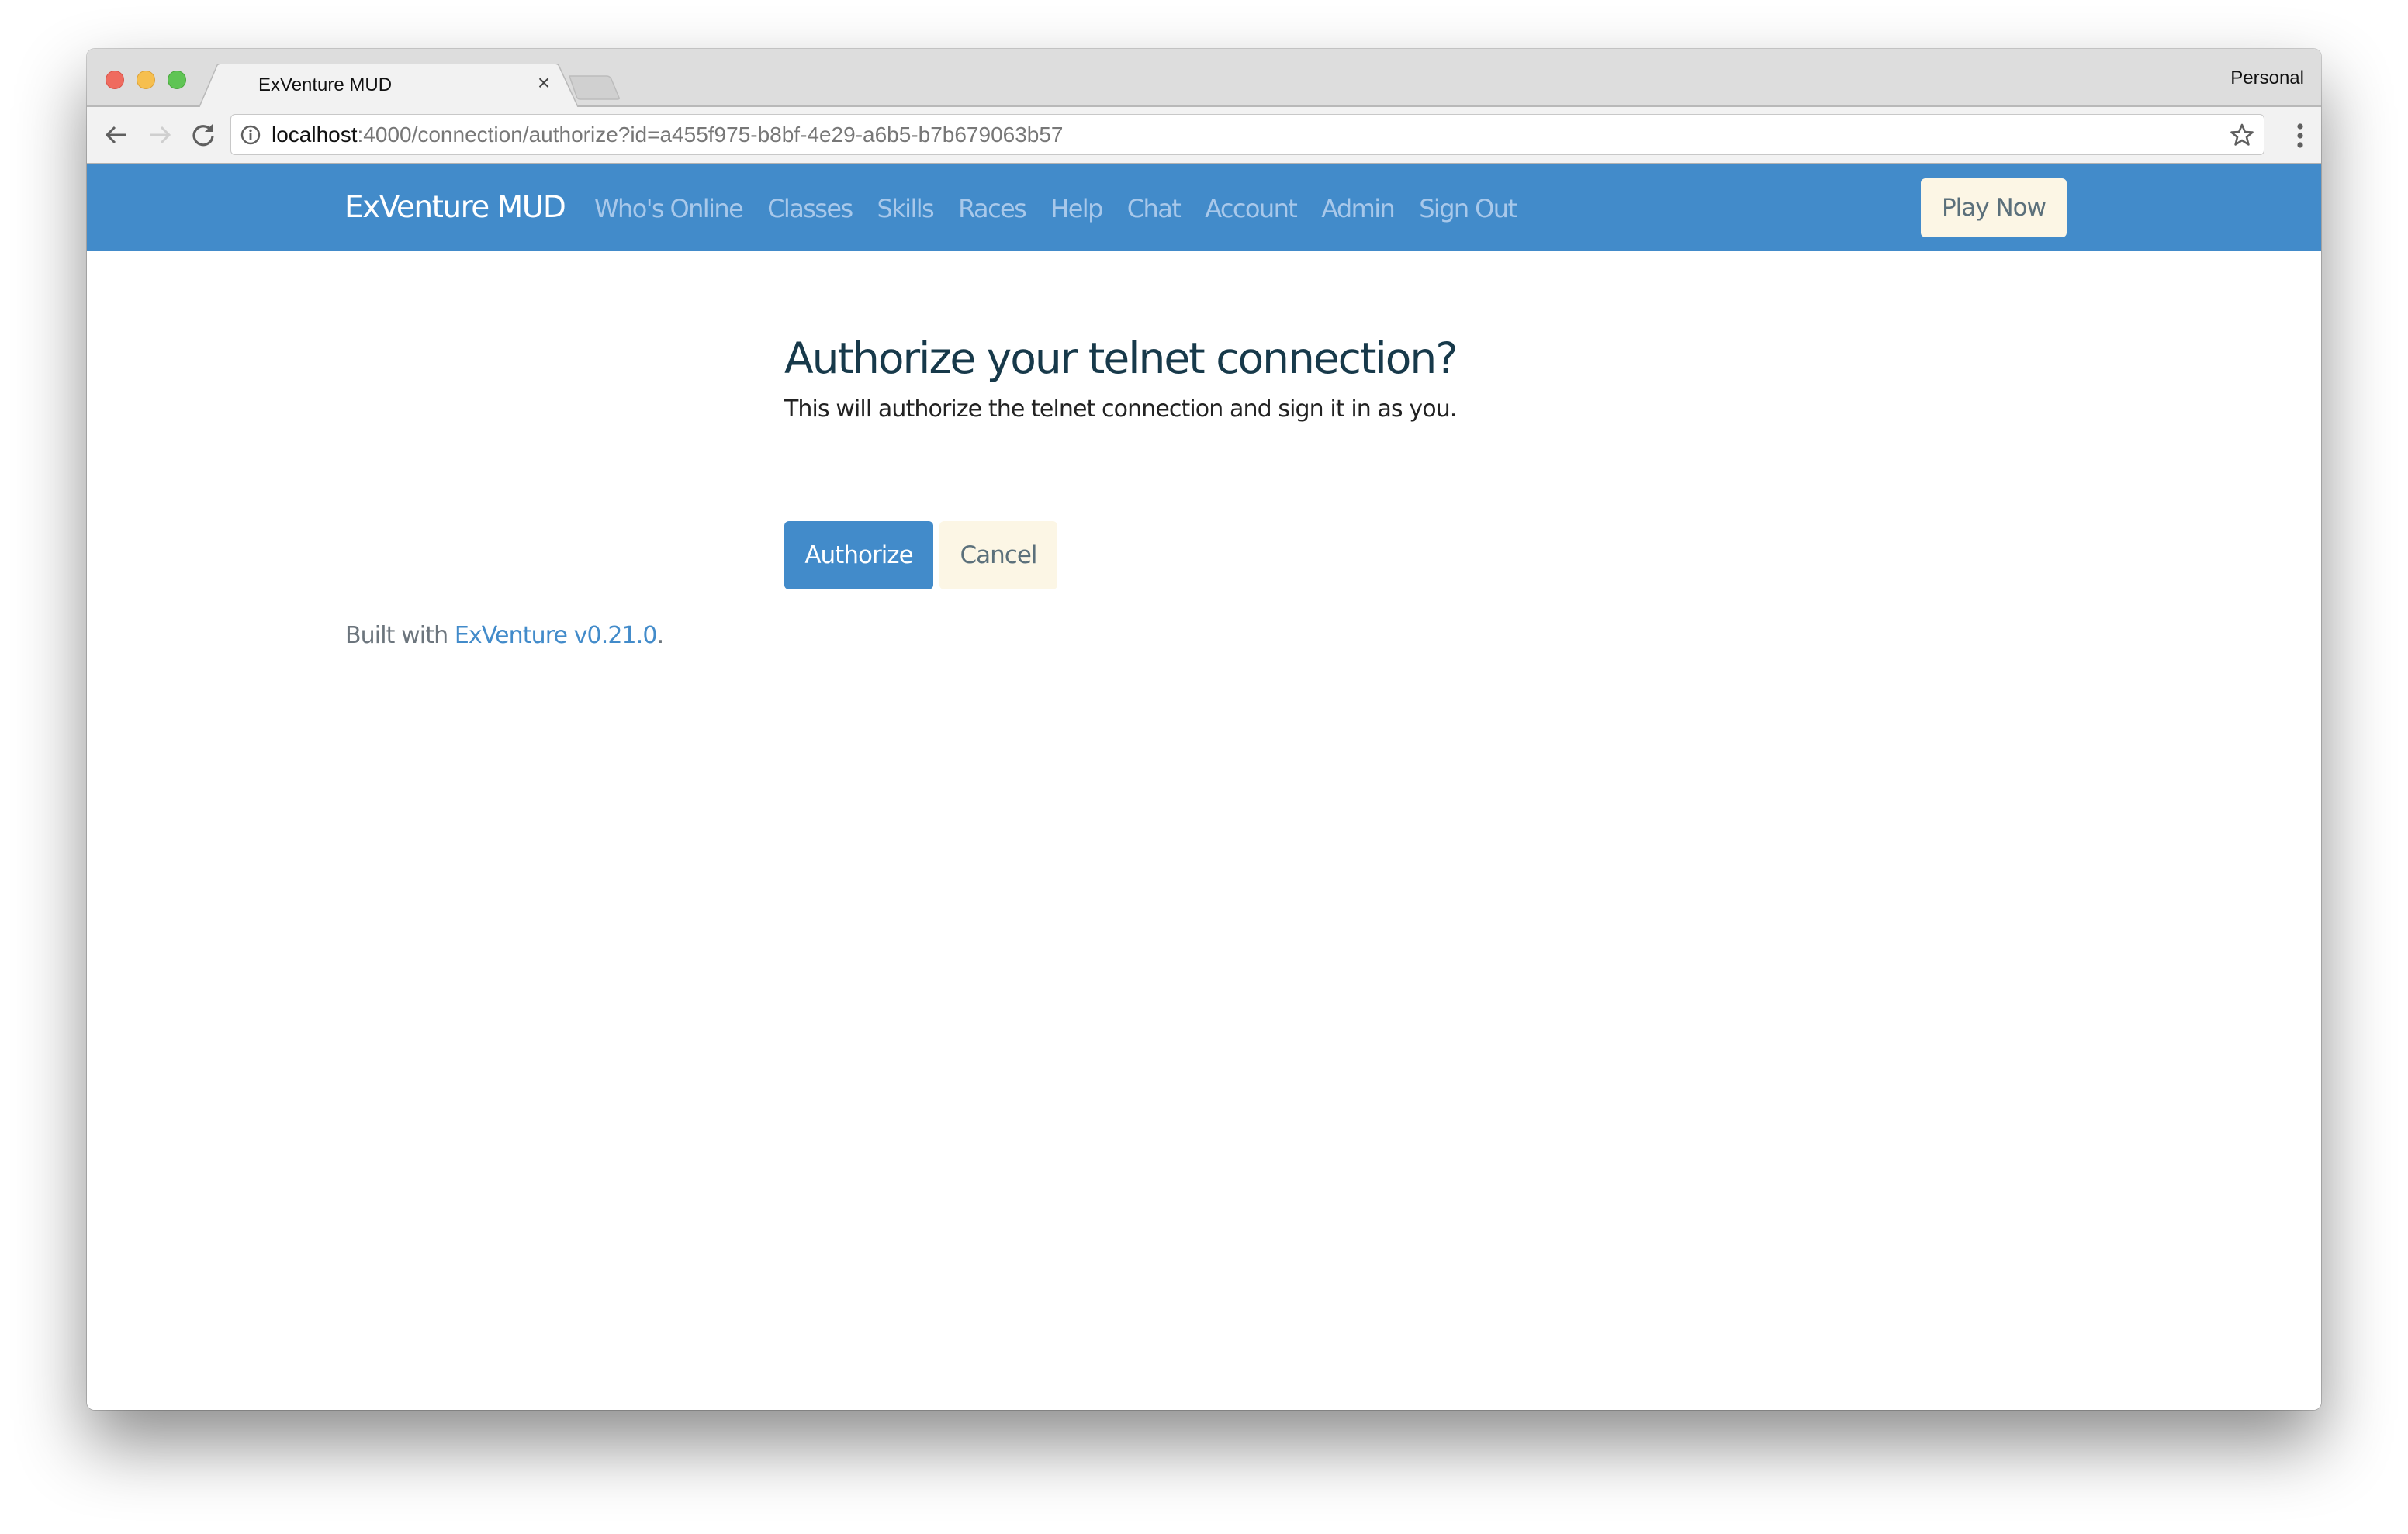  I want to click on nav-link-skills: Skills, so click(906, 208).